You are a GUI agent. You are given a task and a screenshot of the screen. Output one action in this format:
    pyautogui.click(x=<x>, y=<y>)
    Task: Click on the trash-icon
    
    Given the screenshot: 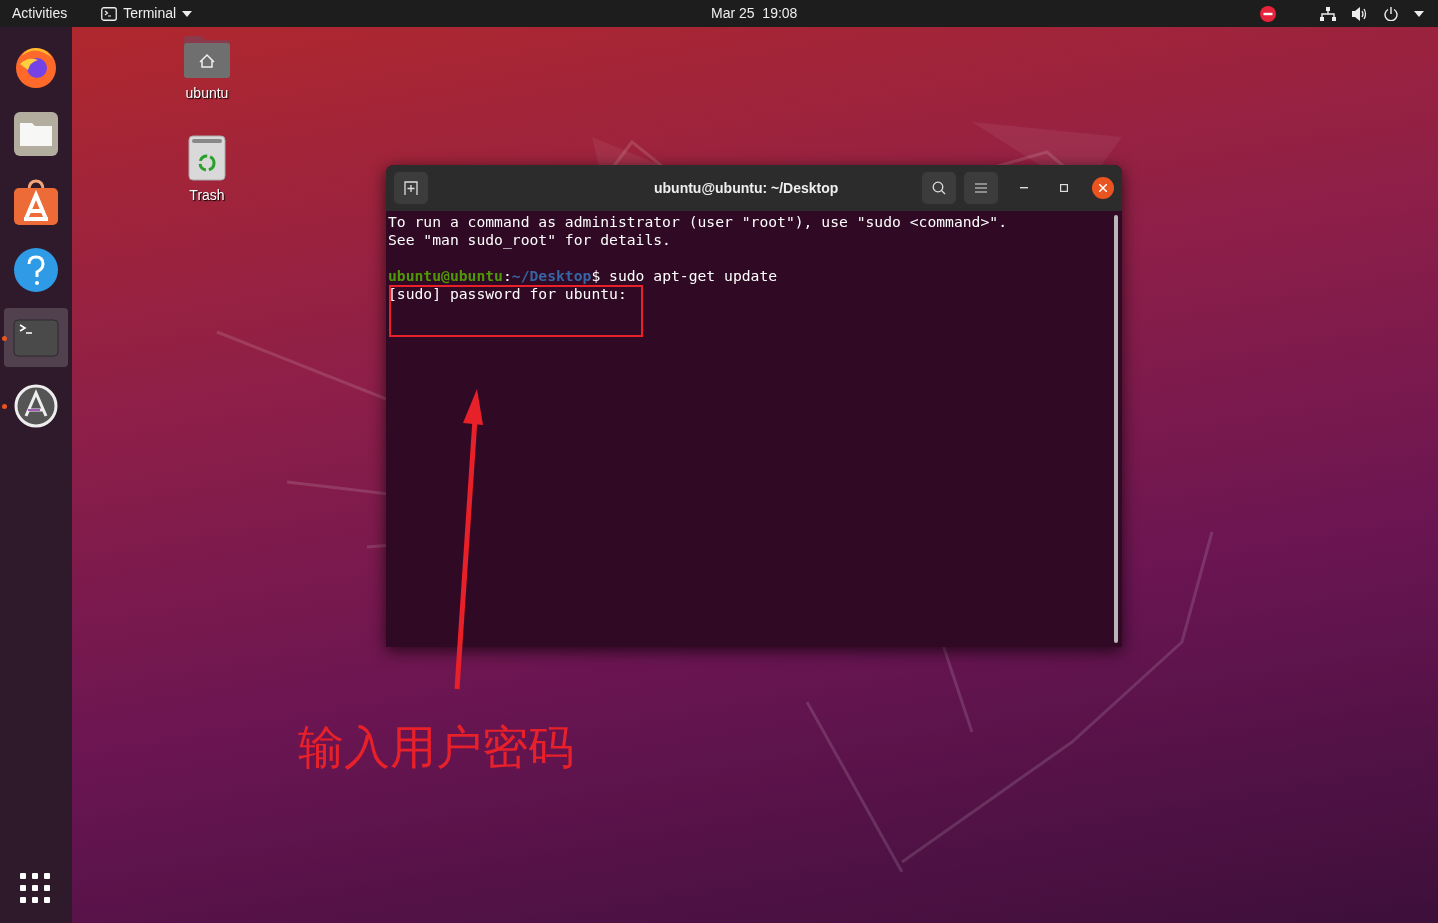 What is the action you would take?
    pyautogui.click(x=207, y=158)
    